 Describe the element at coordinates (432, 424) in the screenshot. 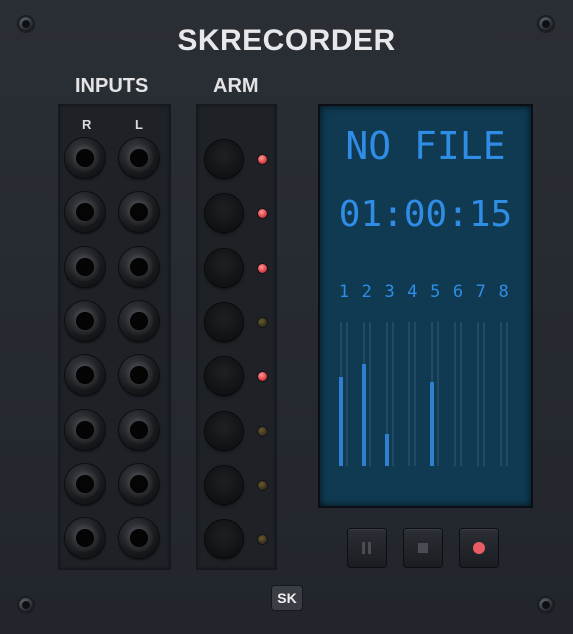

I see `meter-level-5-l` at that location.